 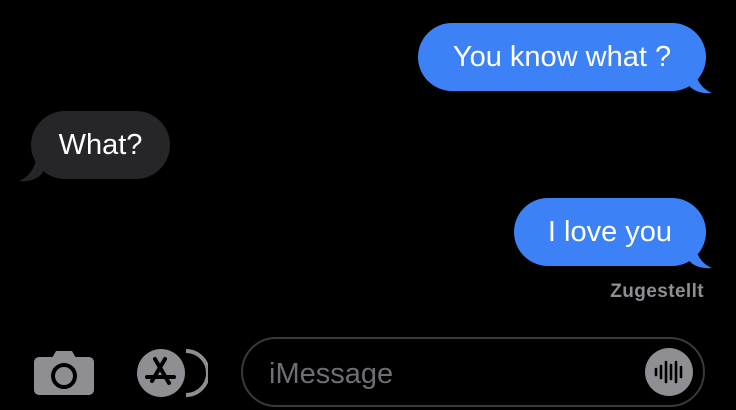 I want to click on message-input-placeholder: iMessage, so click(x=331, y=374).